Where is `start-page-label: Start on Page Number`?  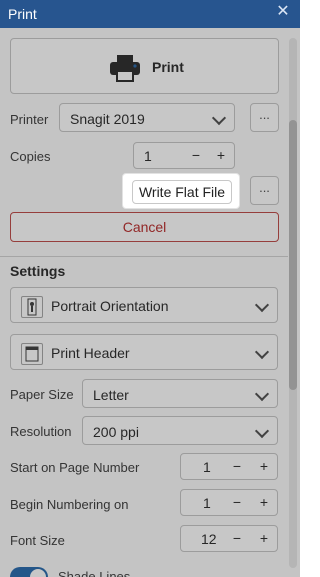 start-page-label: Start on Page Number is located at coordinates (75, 467).